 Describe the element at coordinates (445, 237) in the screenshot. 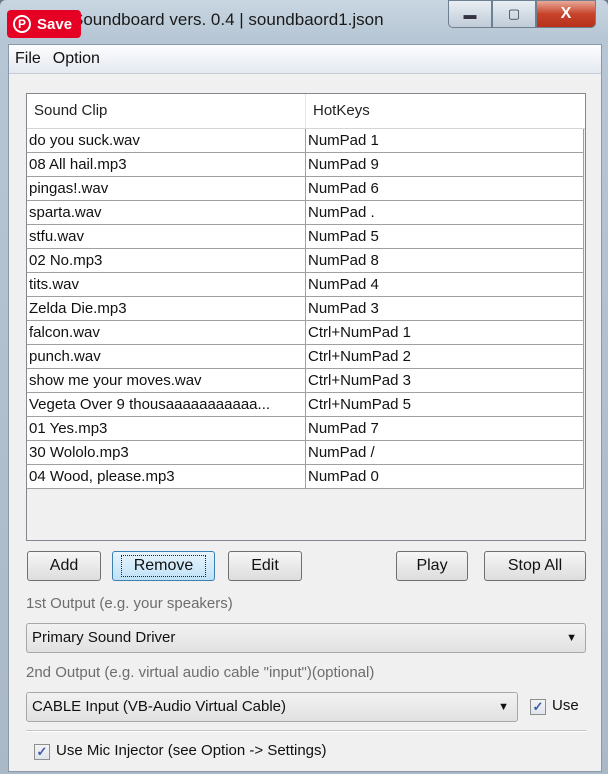

I see `hotkey-cell: NumPad 5` at that location.